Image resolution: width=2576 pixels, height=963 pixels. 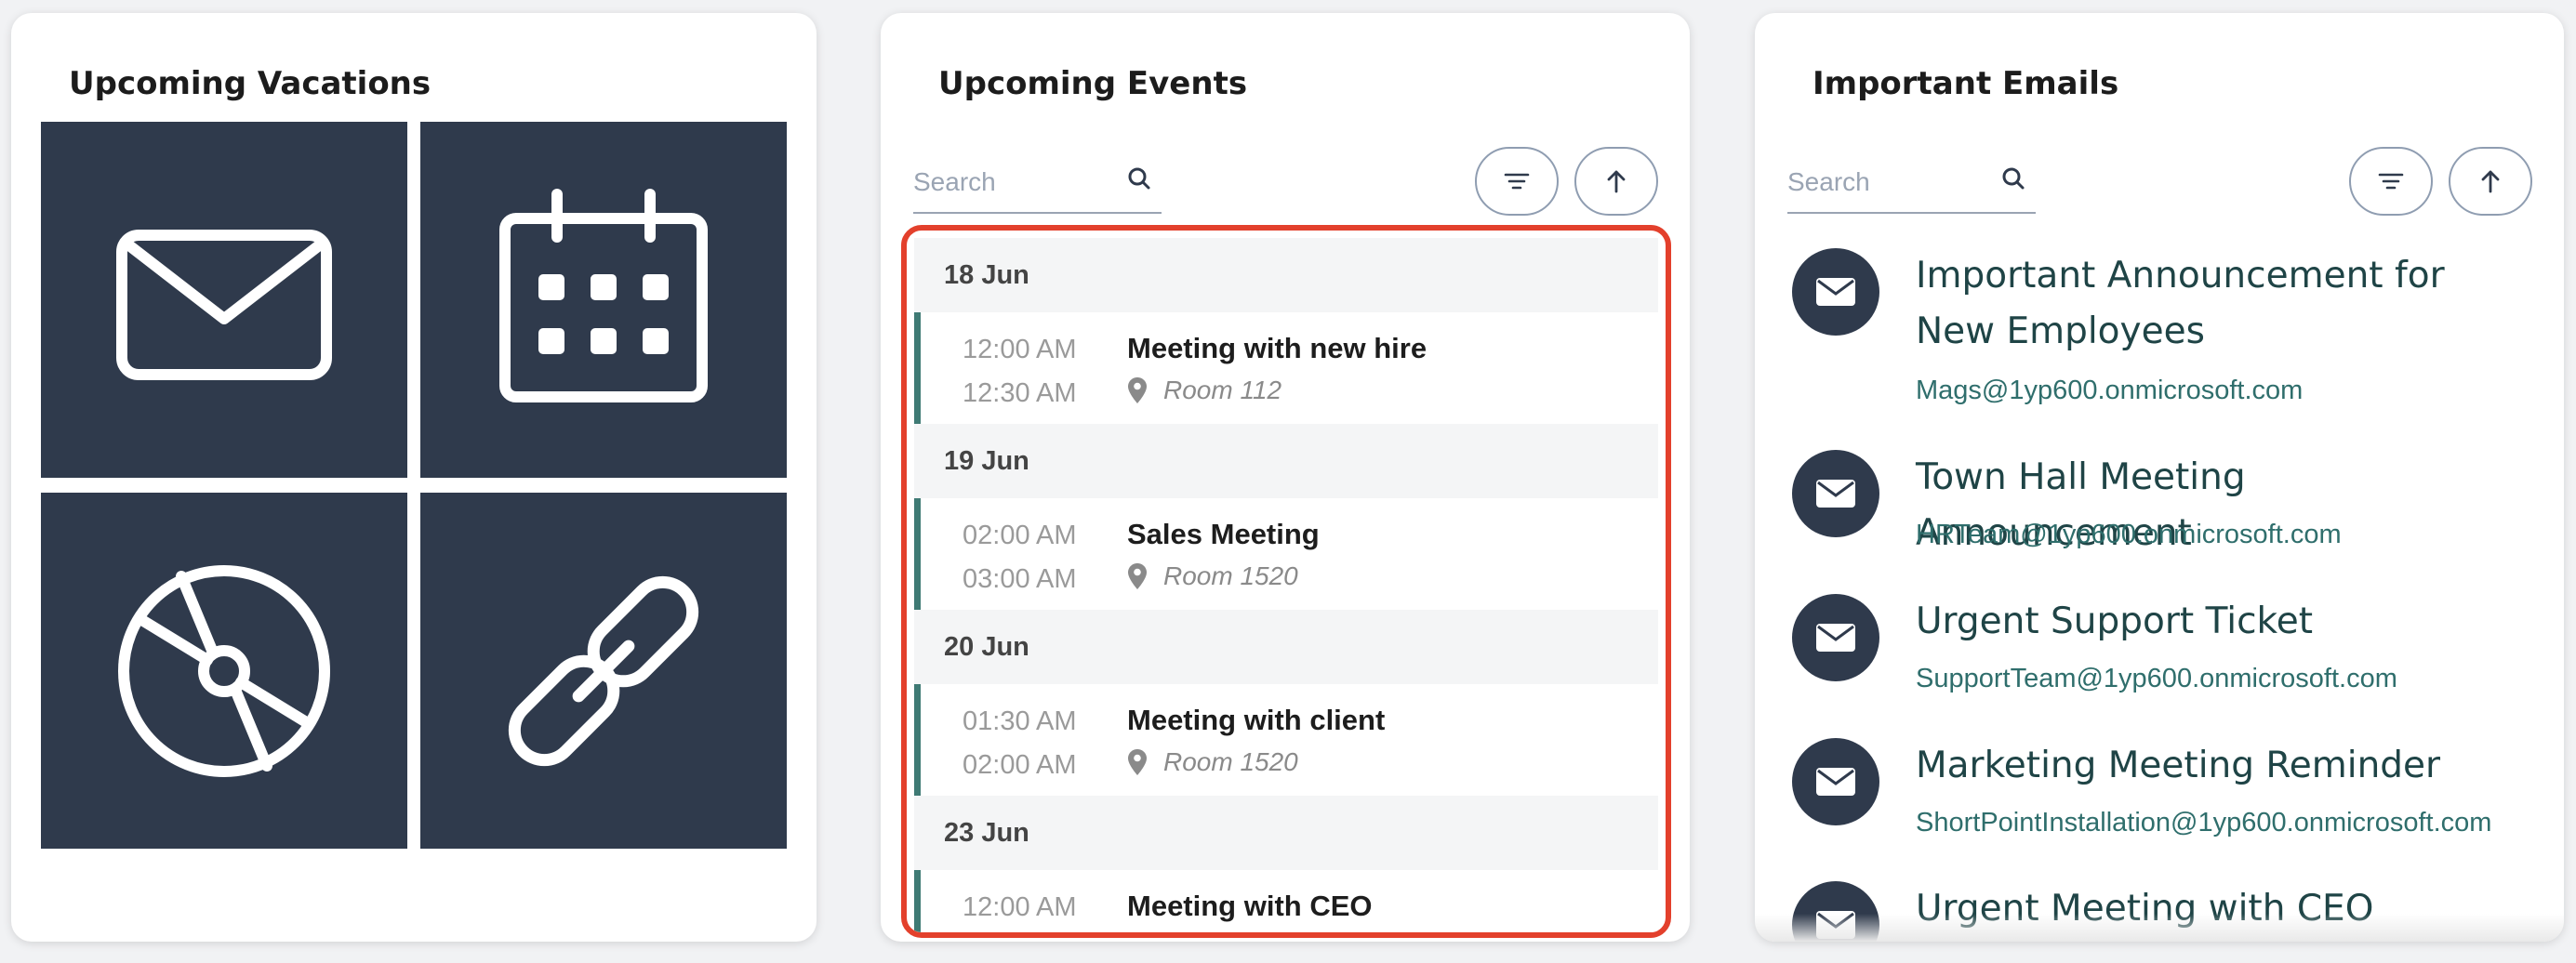 I want to click on link-icon, so click(x=603, y=670).